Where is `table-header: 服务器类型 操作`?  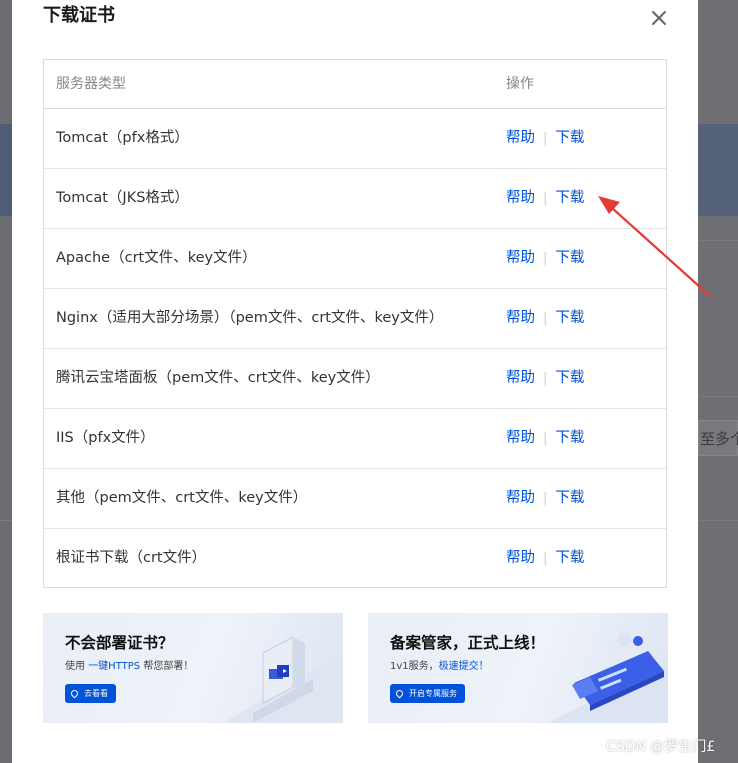 table-header: 服务器类型 操作 is located at coordinates (355, 84).